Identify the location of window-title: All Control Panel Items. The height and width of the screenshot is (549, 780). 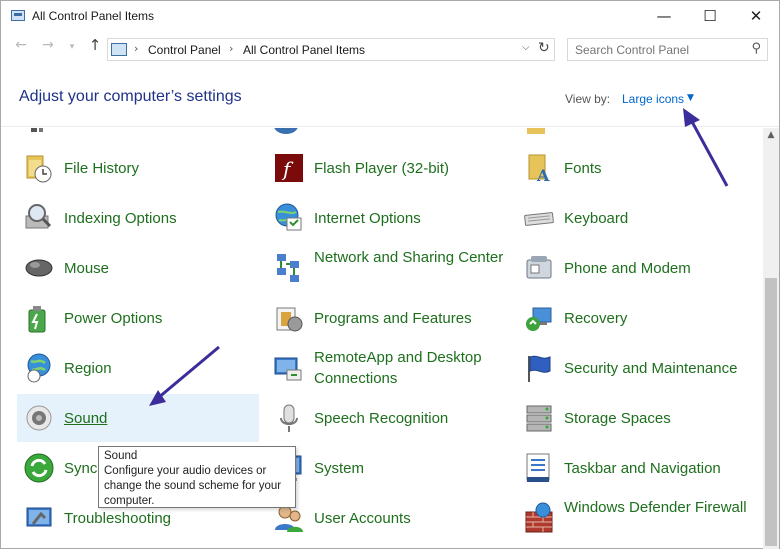
(93, 16).